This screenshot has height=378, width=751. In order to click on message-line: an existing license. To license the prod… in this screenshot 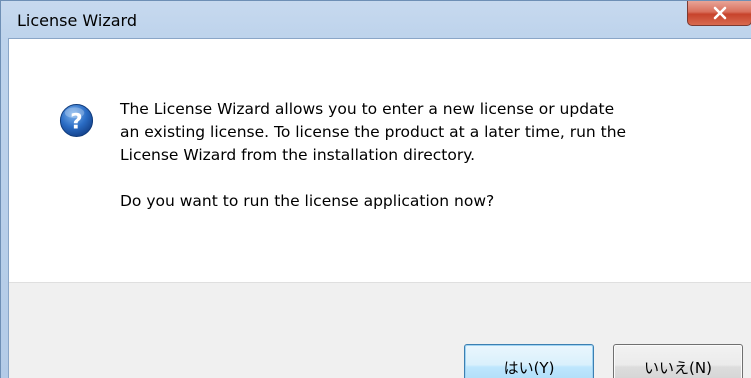, I will do `click(373, 132)`.